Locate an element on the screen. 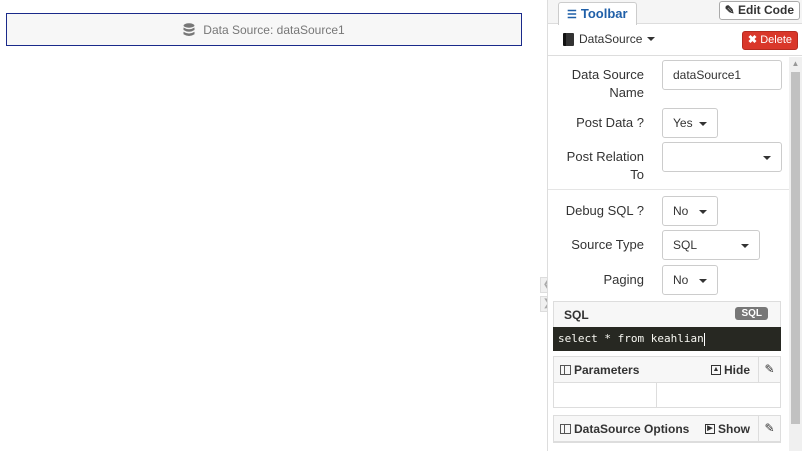  datasource-options-toggle-label: Show is located at coordinates (734, 429).